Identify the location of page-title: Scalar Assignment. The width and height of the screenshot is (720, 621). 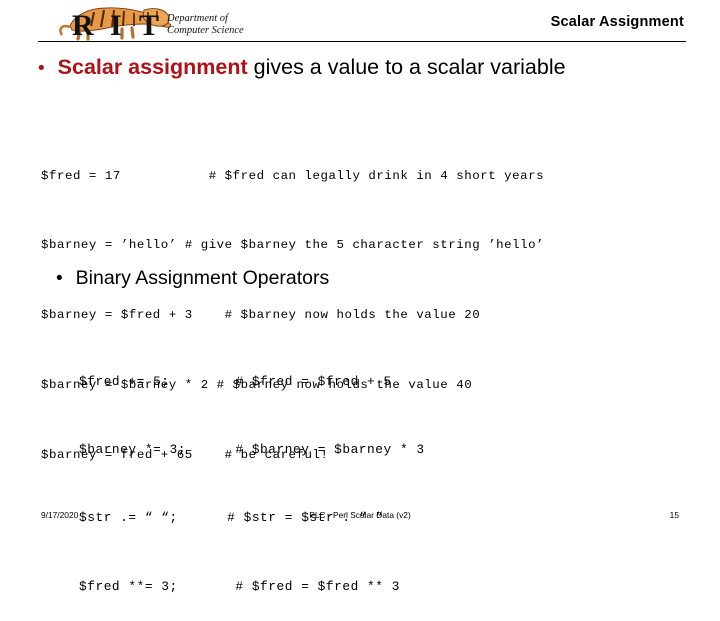
(617, 22).